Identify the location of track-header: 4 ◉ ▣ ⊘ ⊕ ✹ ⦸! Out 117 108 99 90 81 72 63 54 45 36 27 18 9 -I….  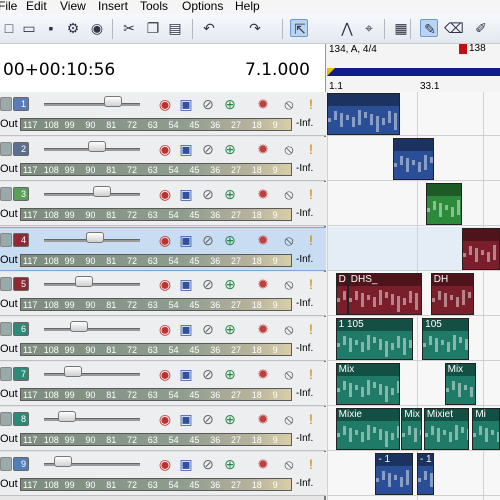
(163, 249).